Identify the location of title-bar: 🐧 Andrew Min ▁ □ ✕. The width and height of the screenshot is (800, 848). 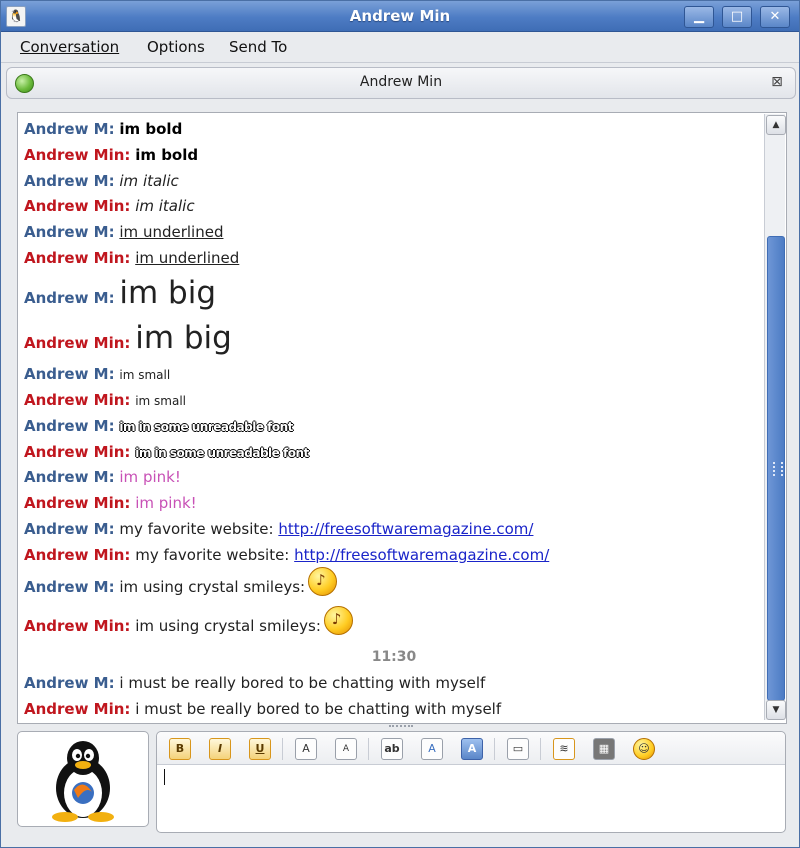
(400, 16).